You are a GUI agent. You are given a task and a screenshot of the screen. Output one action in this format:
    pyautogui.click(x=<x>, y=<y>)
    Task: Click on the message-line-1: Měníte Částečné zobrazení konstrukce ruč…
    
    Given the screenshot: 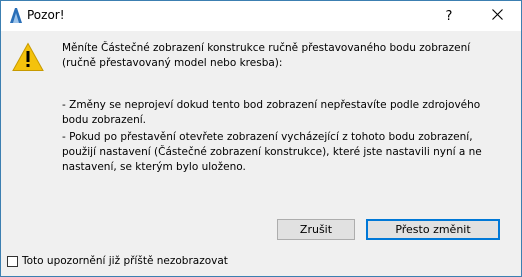 What is the action you would take?
    pyautogui.click(x=266, y=55)
    